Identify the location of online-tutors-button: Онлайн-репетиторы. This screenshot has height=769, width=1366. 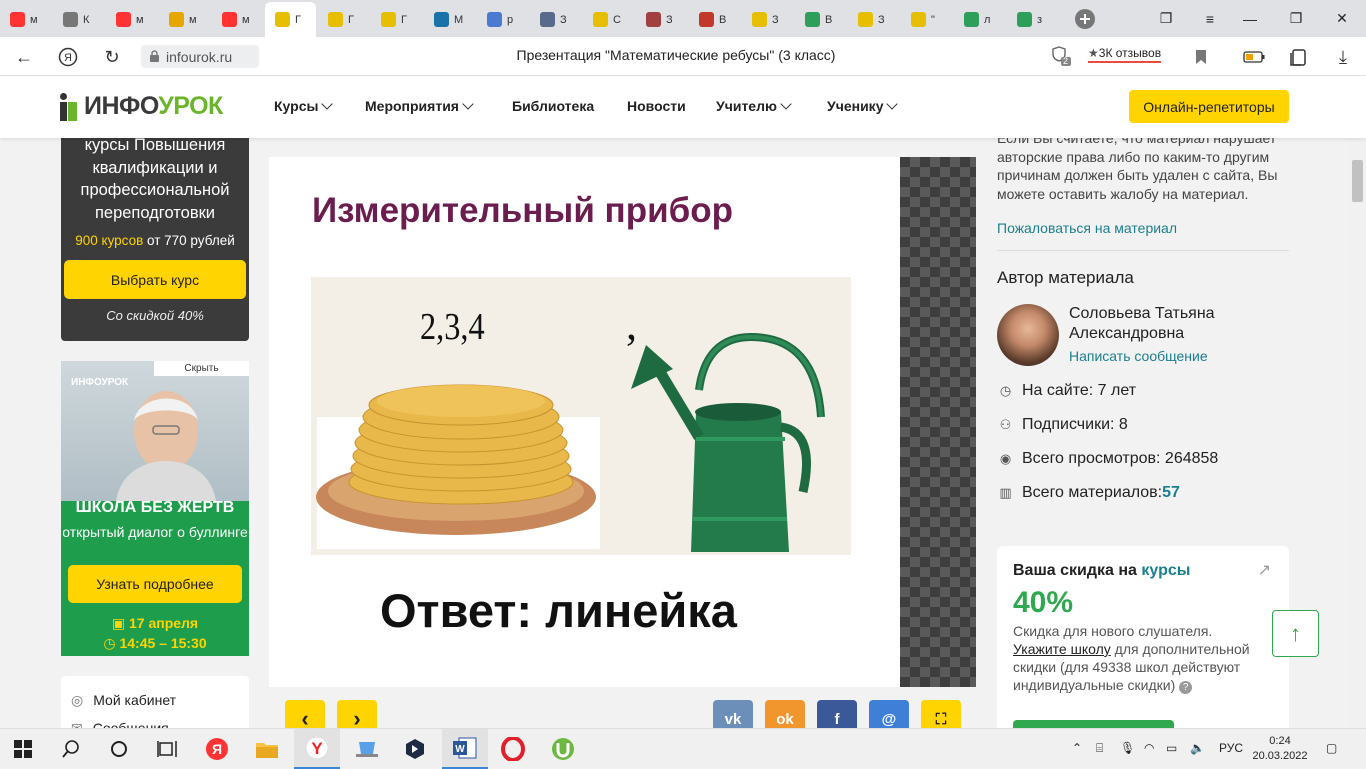
(1209, 106).